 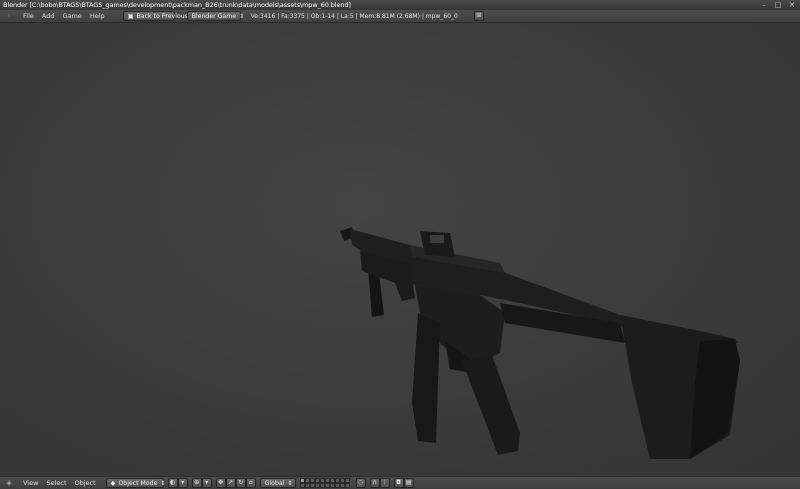 What do you see at coordinates (491, 405) in the screenshot?
I see `rifle-pistol-grip` at bounding box center [491, 405].